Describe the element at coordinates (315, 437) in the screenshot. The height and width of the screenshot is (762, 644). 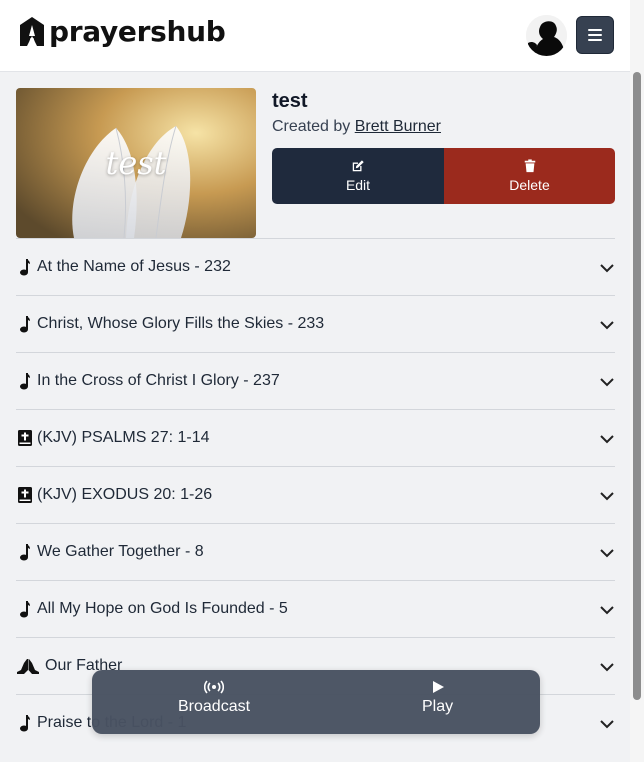
I see `list-item: (KJV) PSALMS 27: 1-14` at that location.